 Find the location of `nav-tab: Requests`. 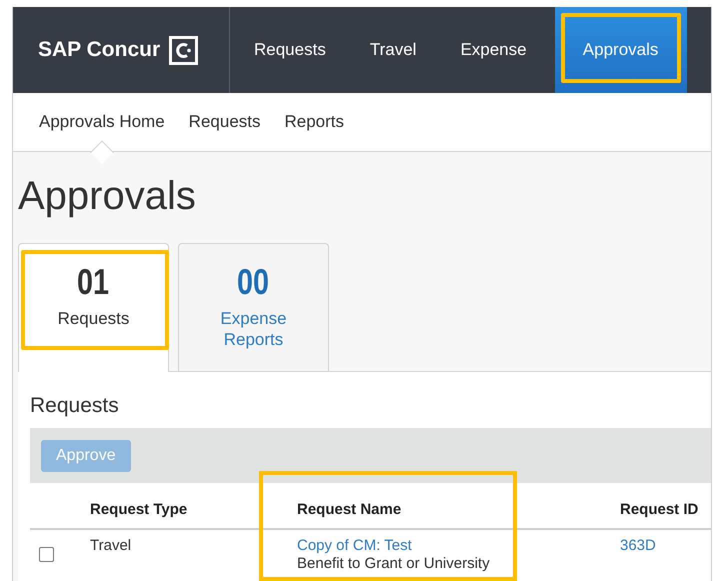

nav-tab: Requests is located at coordinates (289, 50).